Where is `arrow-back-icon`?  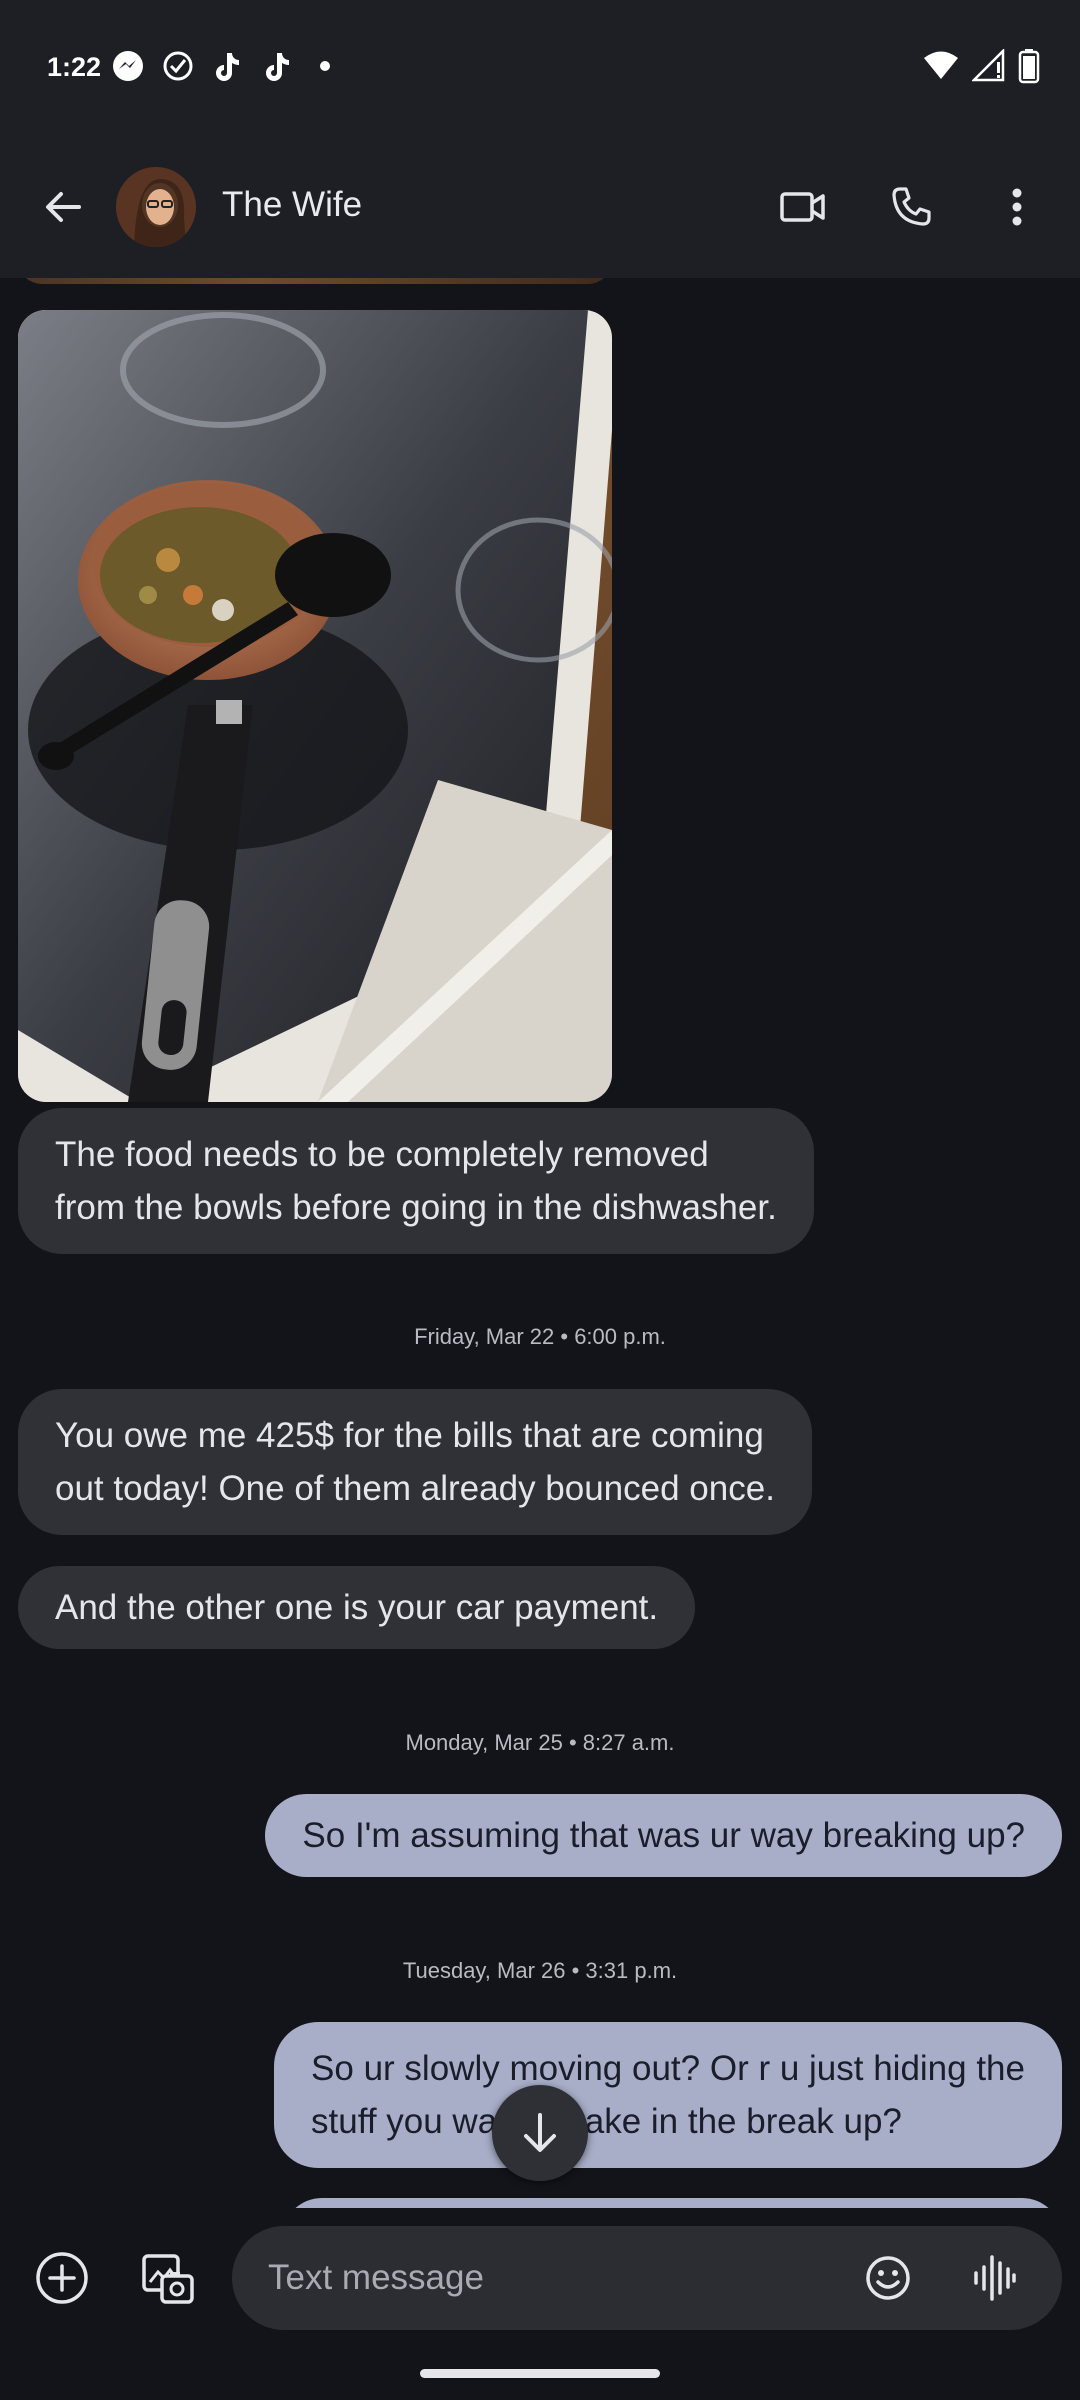 arrow-back-icon is located at coordinates (63, 207).